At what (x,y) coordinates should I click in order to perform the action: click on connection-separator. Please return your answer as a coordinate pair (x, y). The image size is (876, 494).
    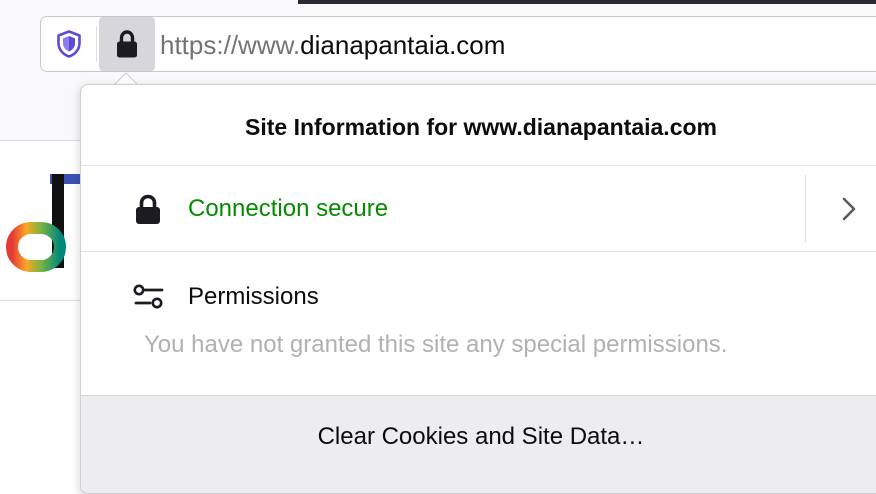
    Looking at the image, I should click on (478, 251).